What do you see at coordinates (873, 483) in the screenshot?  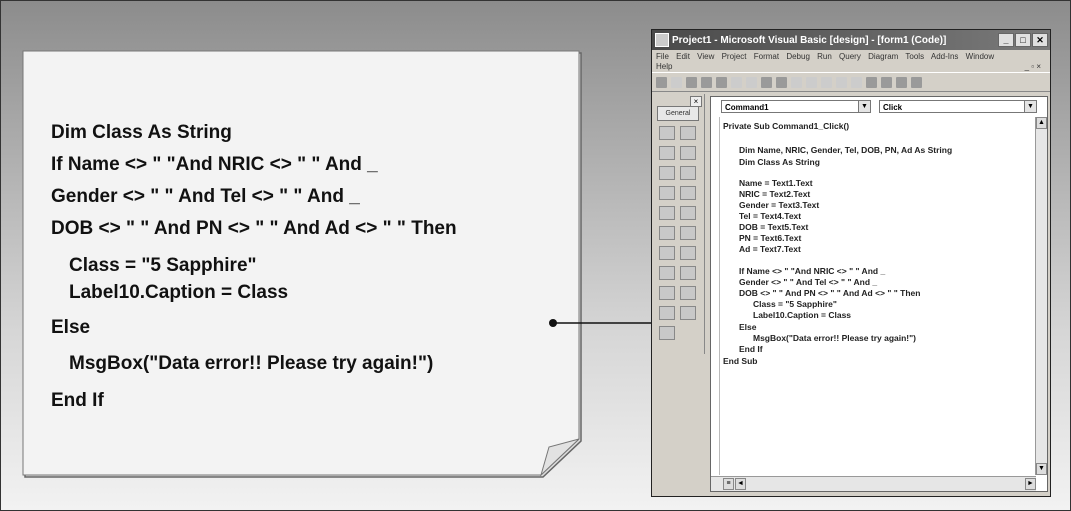 I see `horizontal-scrollbar: ≡ ◄ ►` at bounding box center [873, 483].